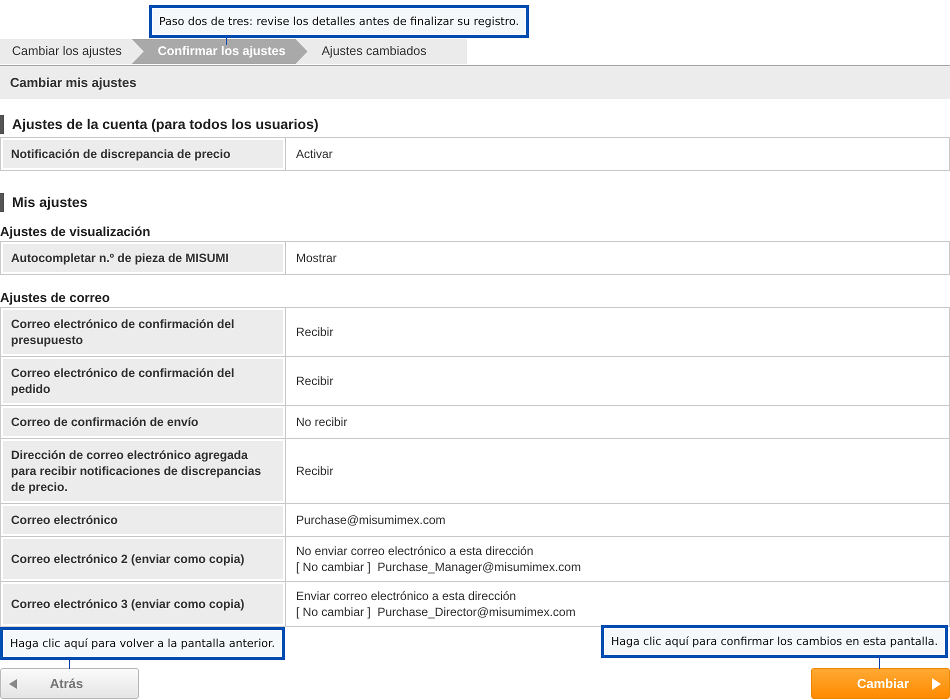  Describe the element at coordinates (220, 51) in the screenshot. I see `progress-step: Confirmar los ajustes` at that location.